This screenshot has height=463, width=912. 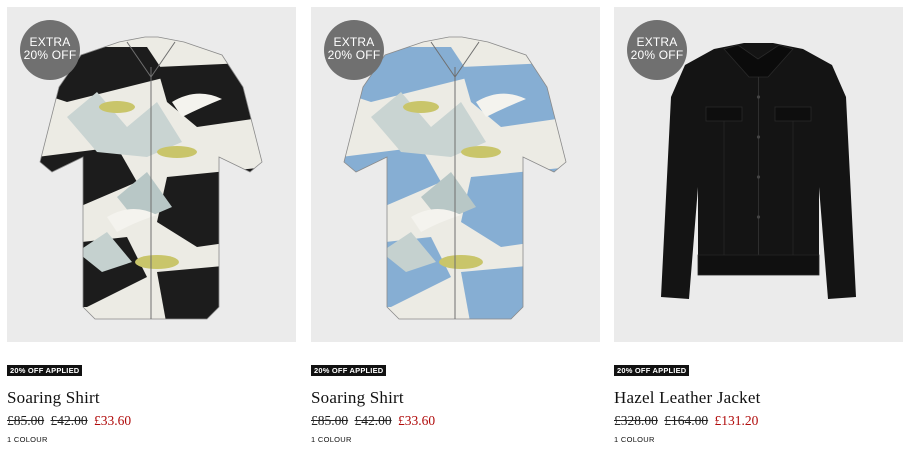 I want to click on price-row: £328.00 £164.00 £131.20, so click(x=686, y=421).